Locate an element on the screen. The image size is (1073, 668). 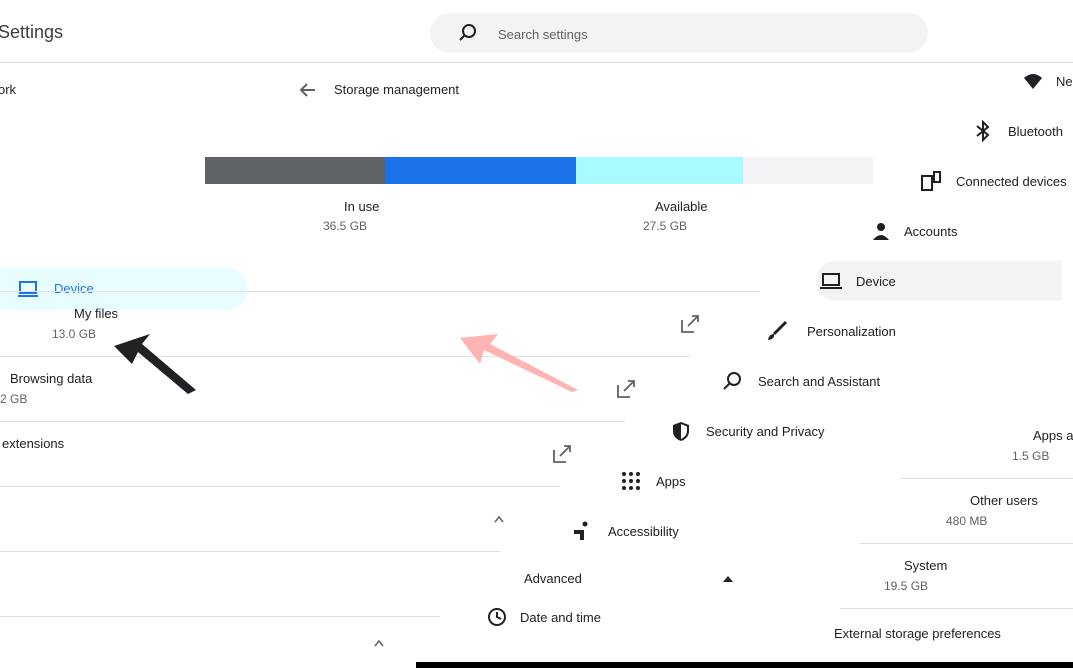
top-bar: Settings is located at coordinates (536, 31).